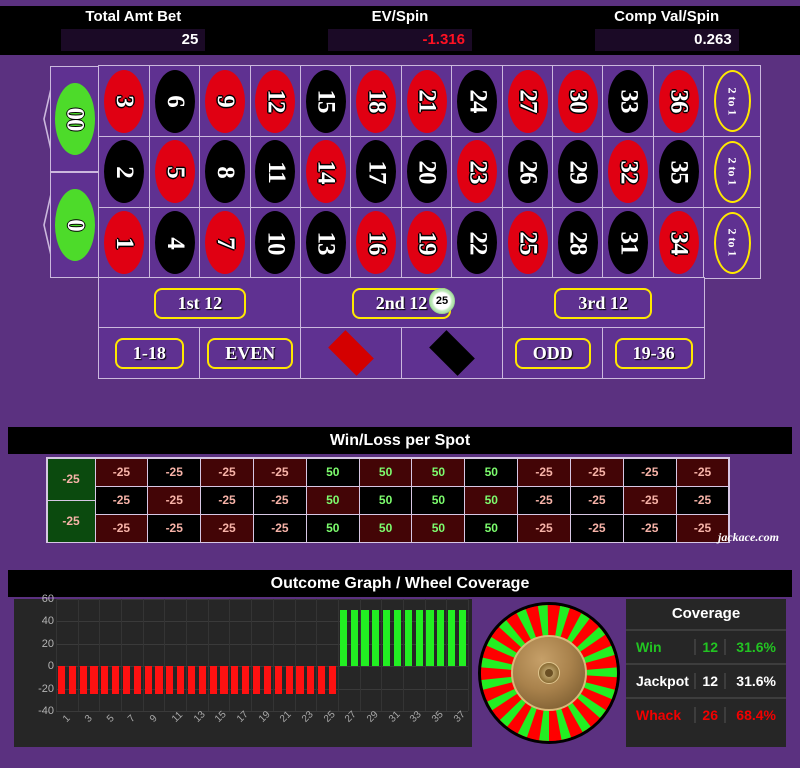 The height and width of the screenshot is (768, 800). What do you see at coordinates (373, 717) in the screenshot?
I see `x-tick-label: 29` at bounding box center [373, 717].